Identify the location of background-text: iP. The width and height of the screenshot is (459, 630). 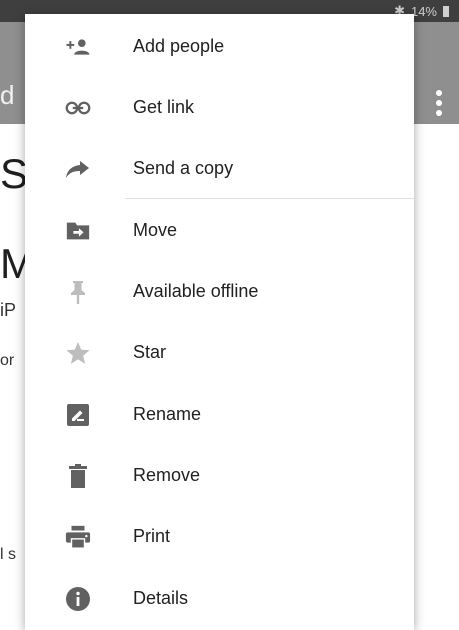
(8, 310).